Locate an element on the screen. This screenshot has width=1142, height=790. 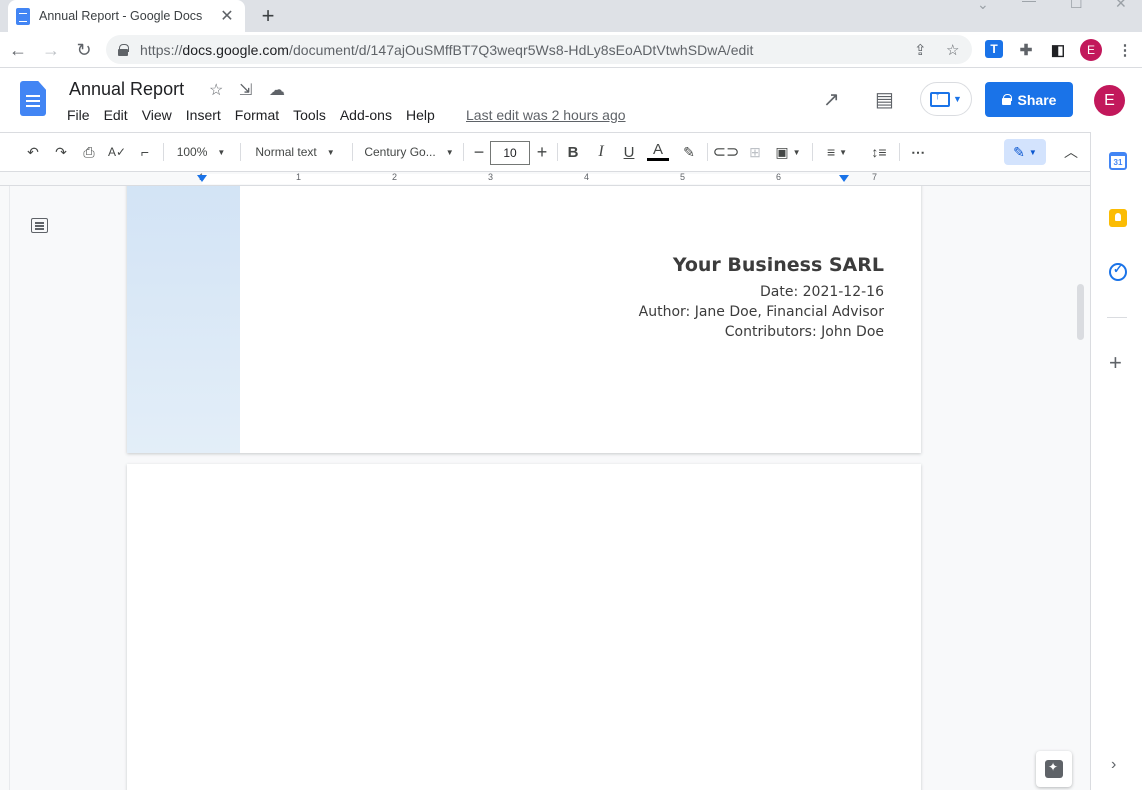
translate-extension-icon: T is located at coordinates (994, 49).